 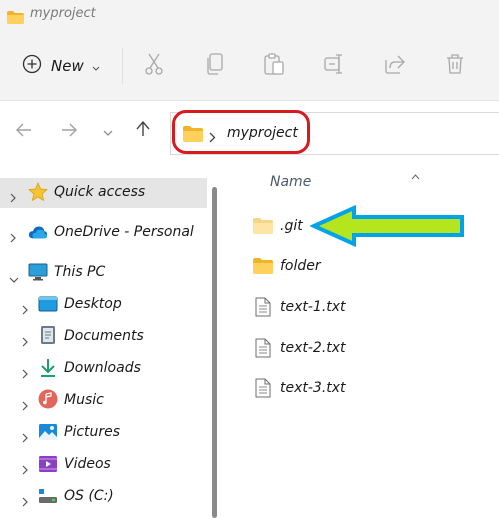 I want to click on cut-icon, so click(x=154, y=66).